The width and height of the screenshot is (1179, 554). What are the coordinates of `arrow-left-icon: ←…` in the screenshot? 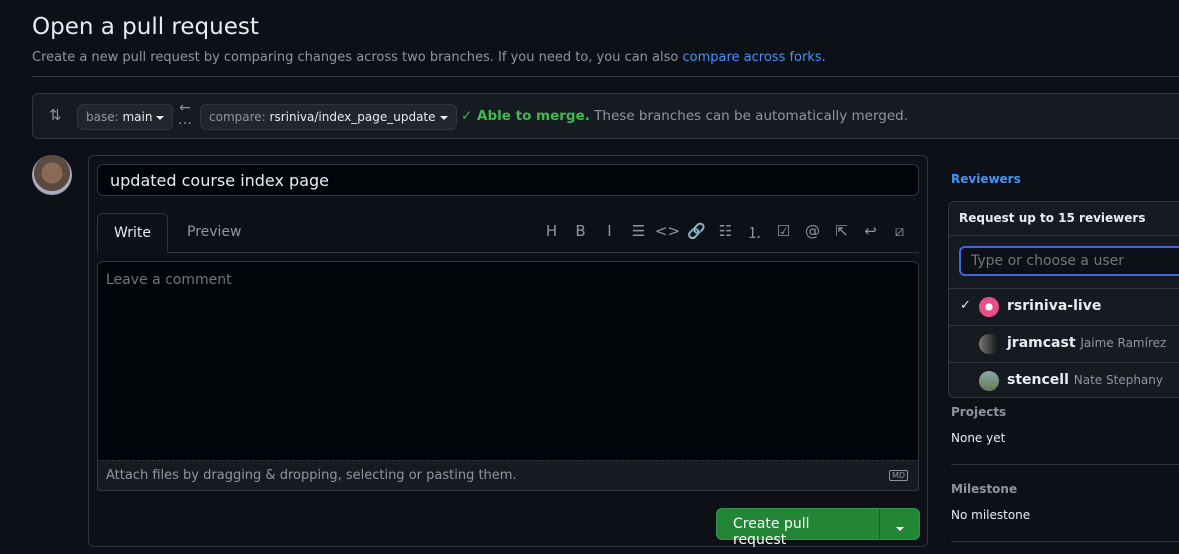 It's located at (185, 114).